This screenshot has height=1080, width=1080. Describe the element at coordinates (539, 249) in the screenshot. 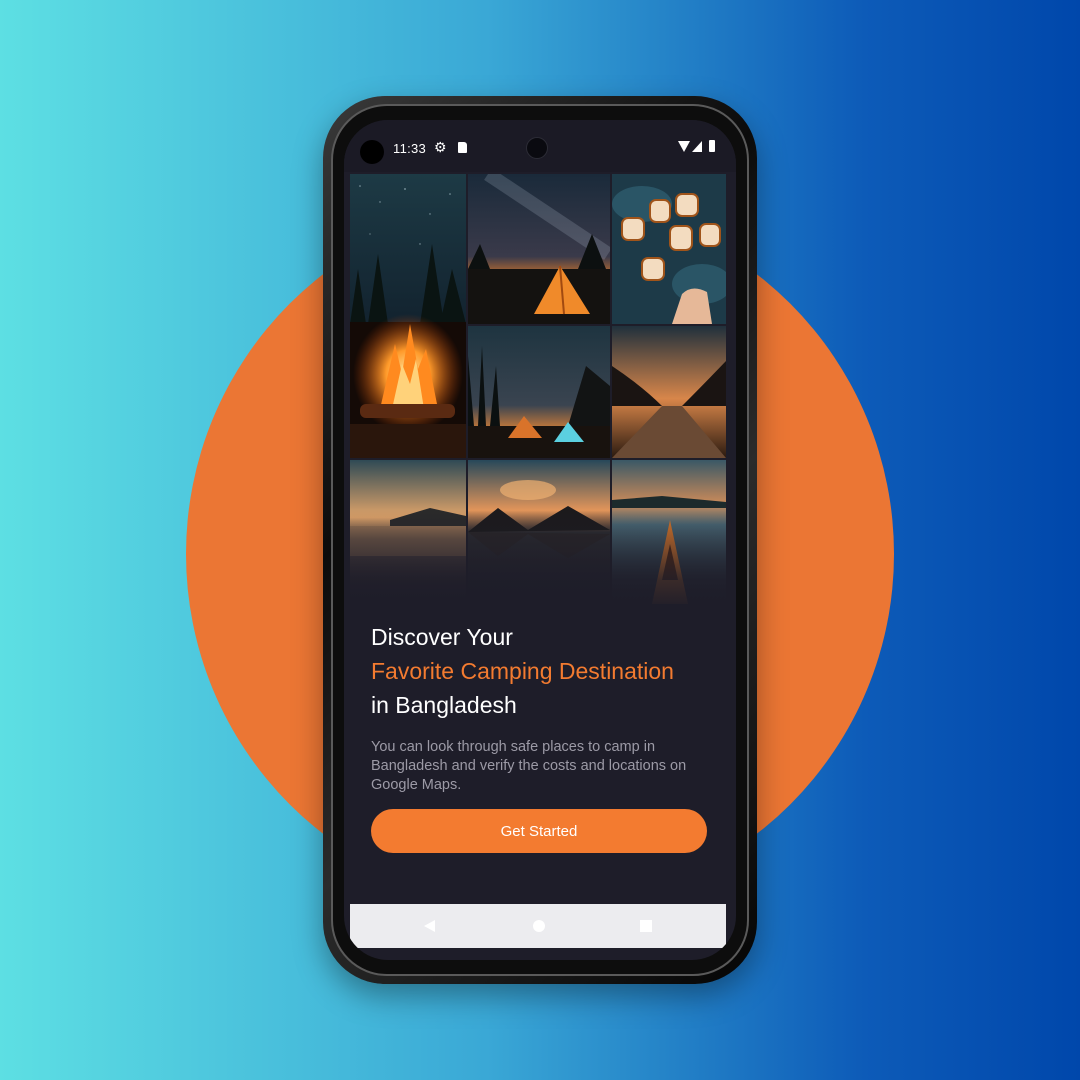

I see `photo-tent-milky-way` at that location.